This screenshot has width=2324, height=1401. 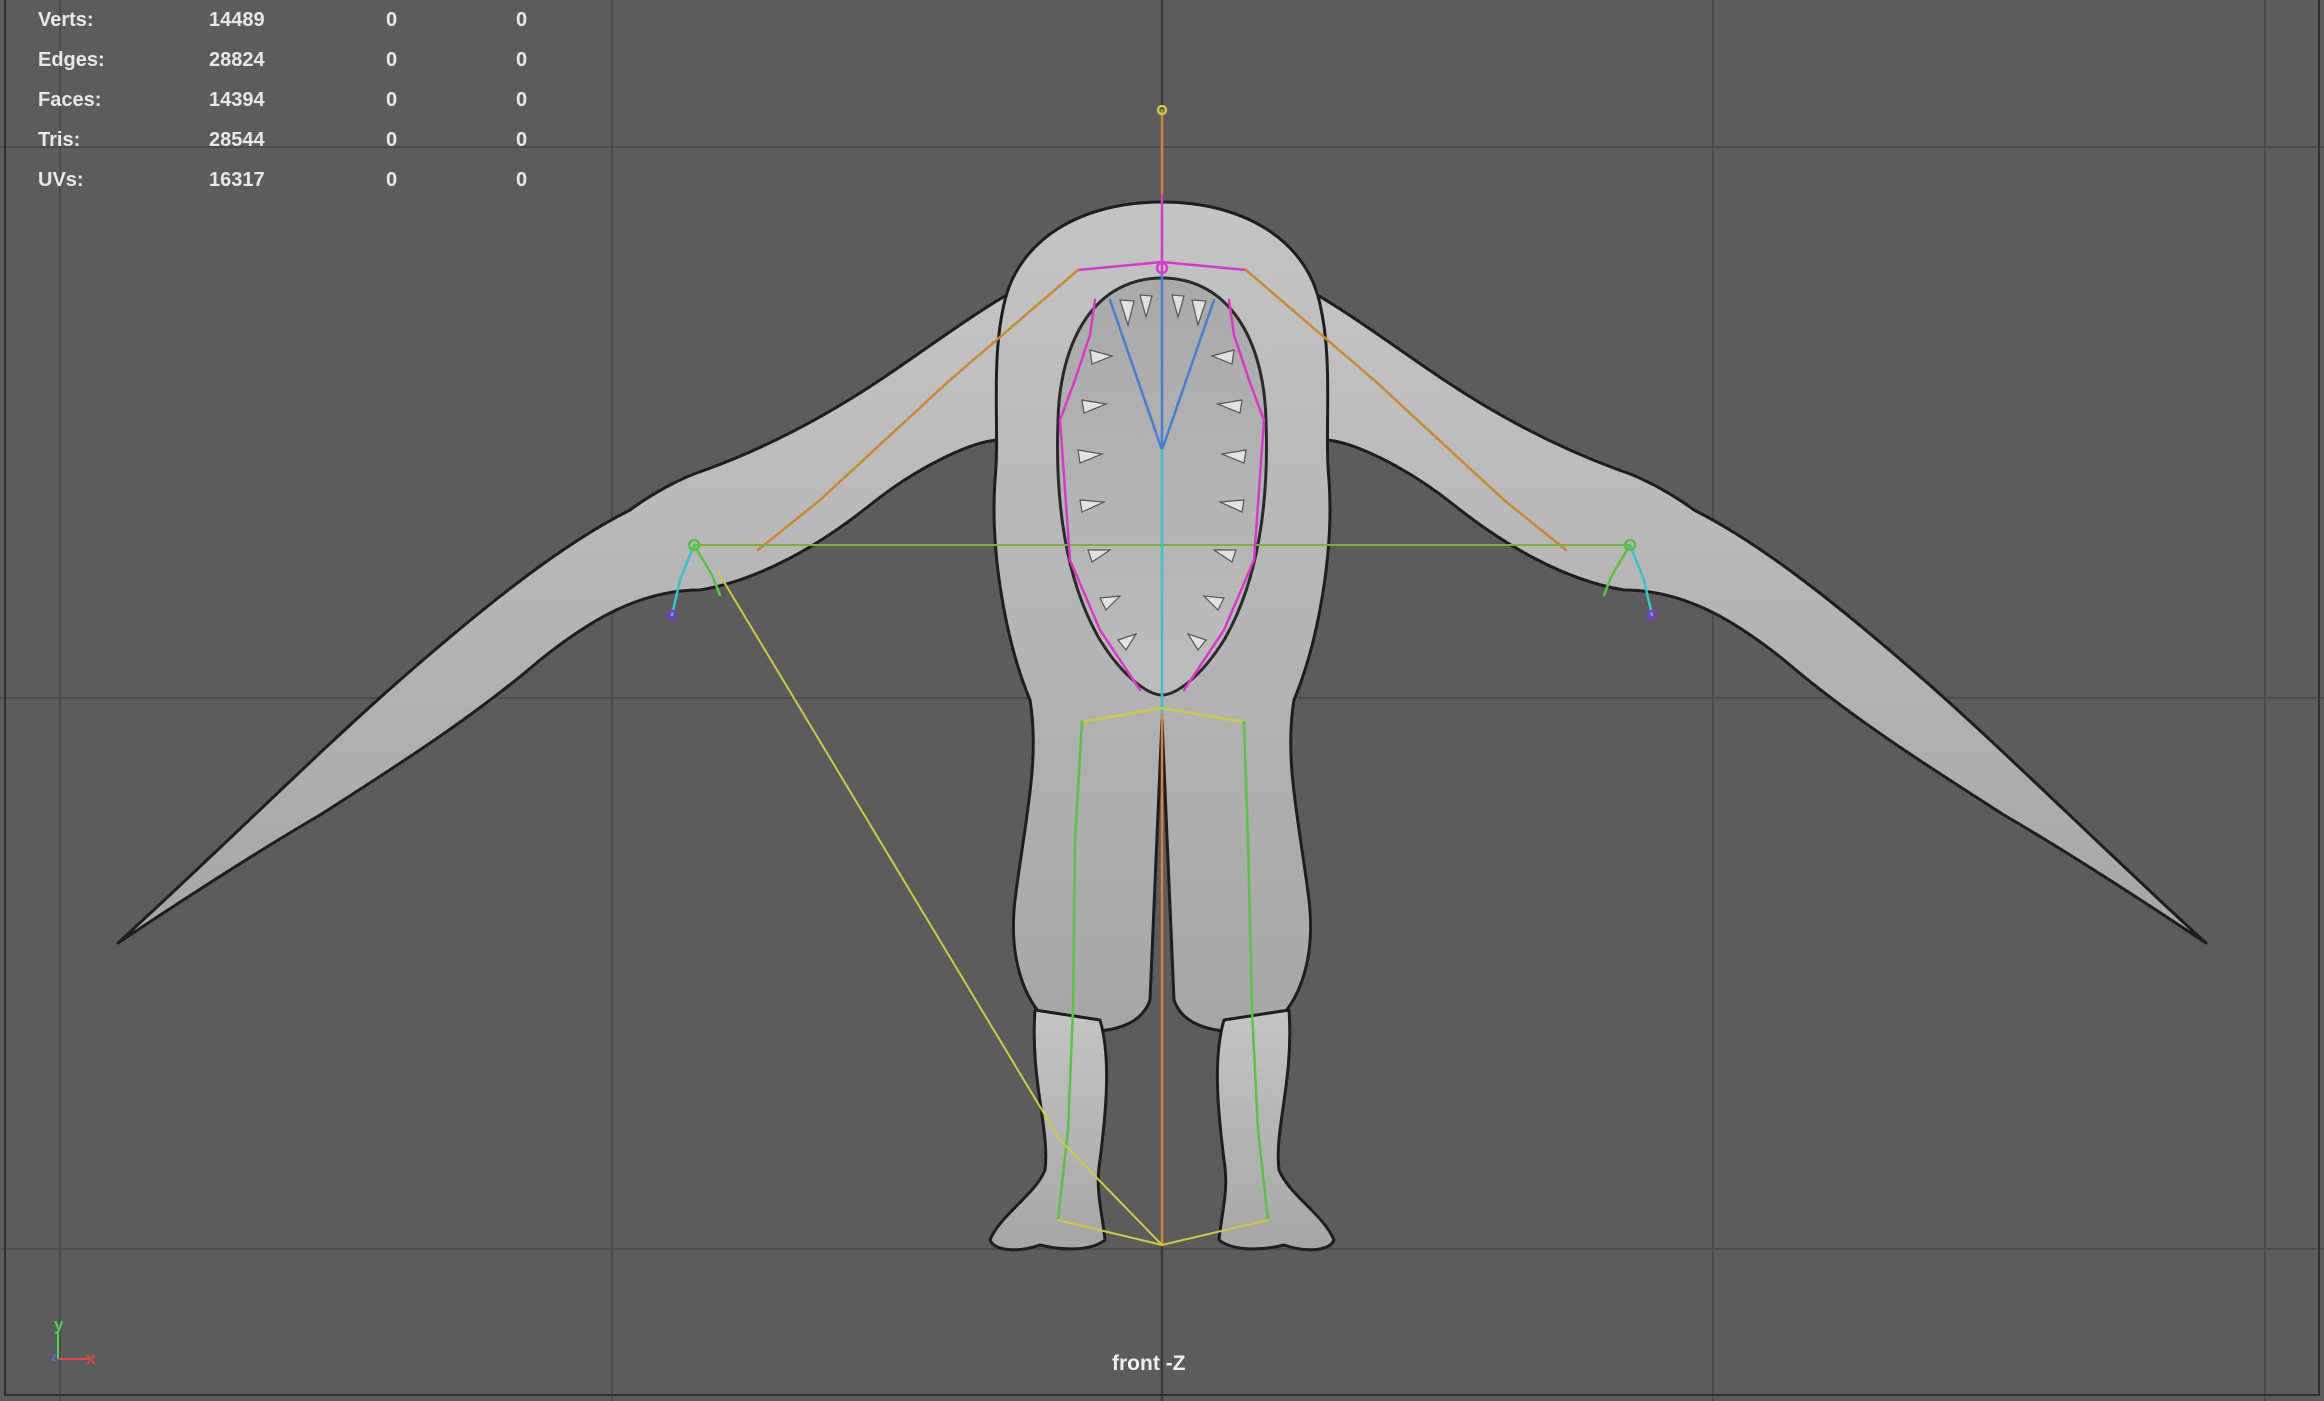 I want to click on hud-row-verts: Verts: 14489 0 0, so click(x=308, y=20).